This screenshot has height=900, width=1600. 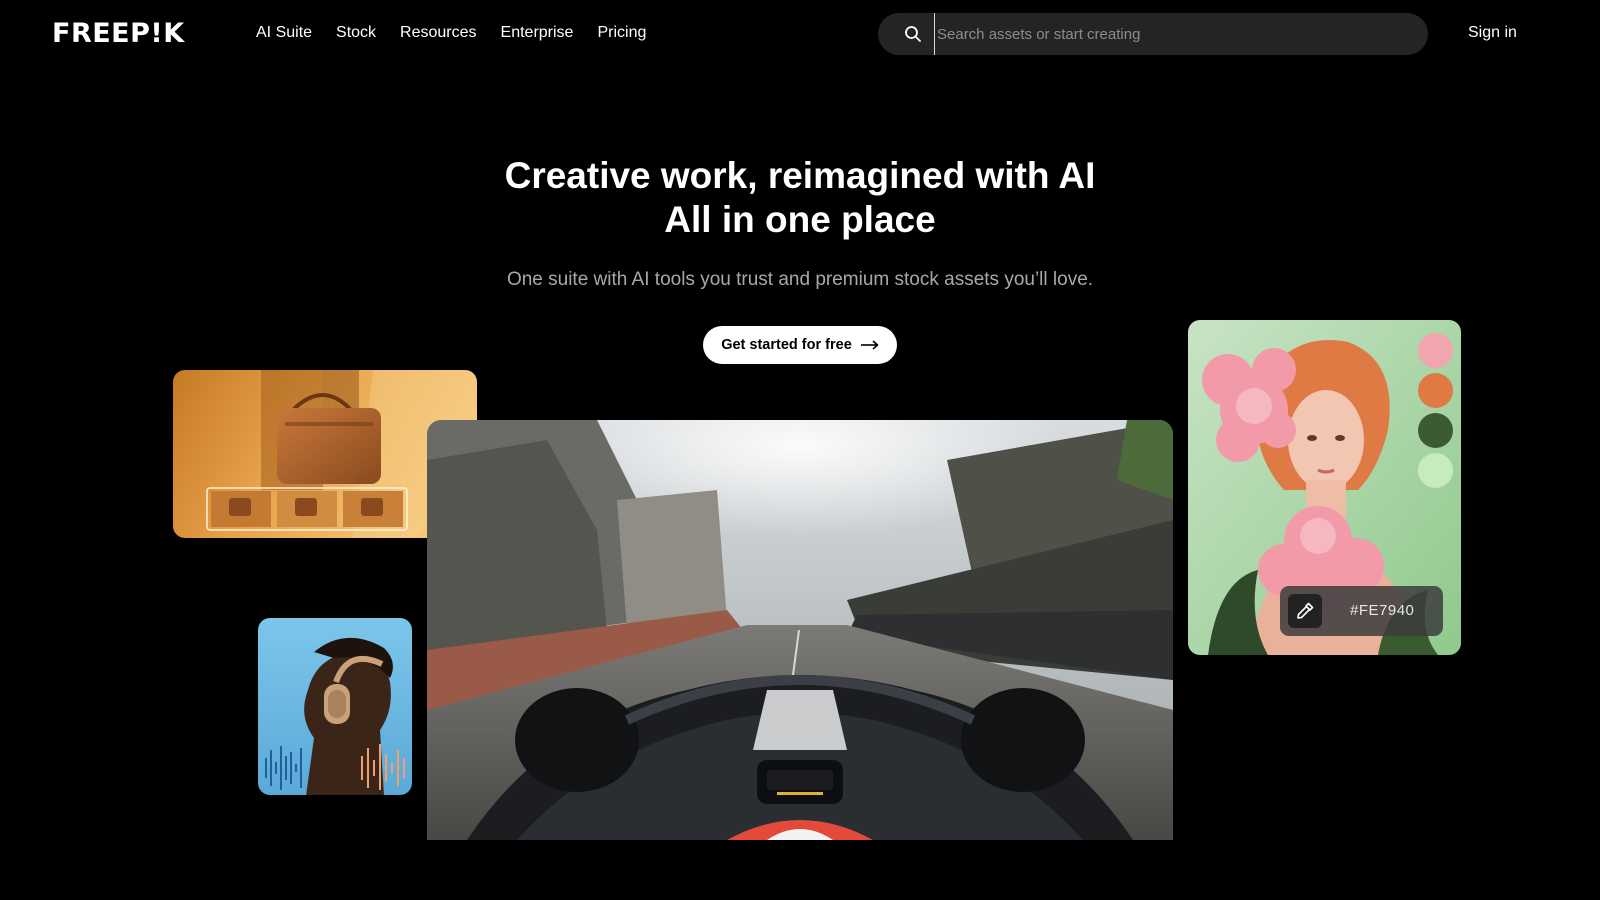 What do you see at coordinates (1492, 33) in the screenshot?
I see `sign-in-link: Sign in` at bounding box center [1492, 33].